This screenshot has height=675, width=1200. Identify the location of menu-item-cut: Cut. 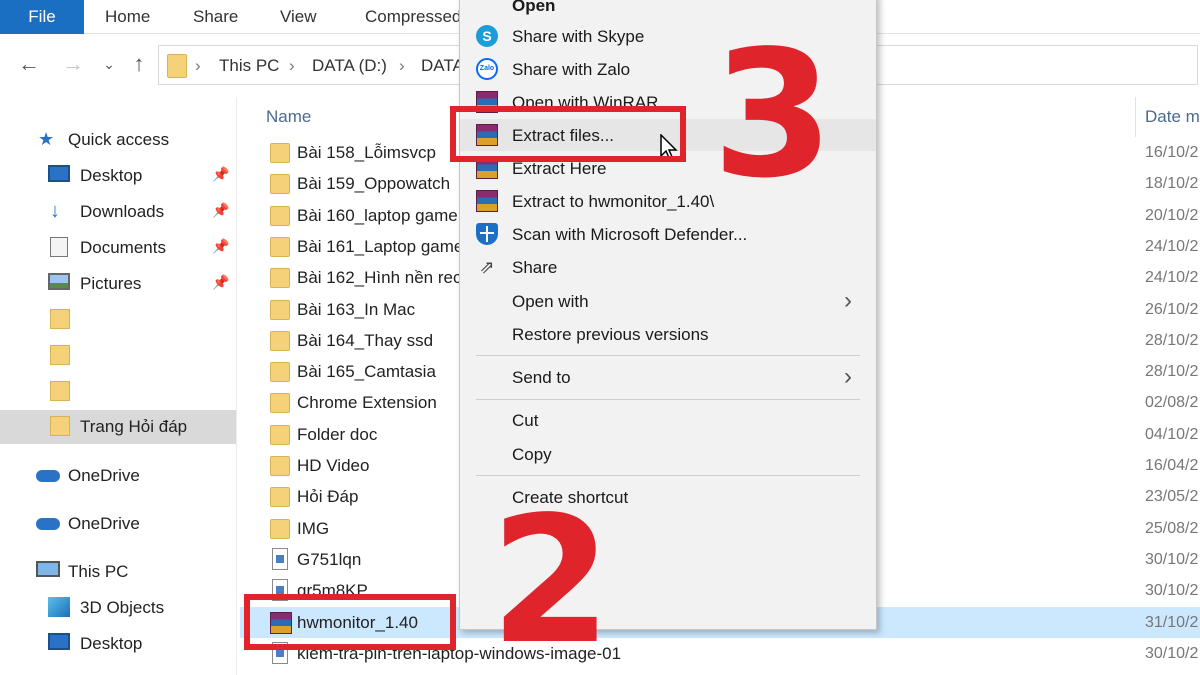
(668, 420).